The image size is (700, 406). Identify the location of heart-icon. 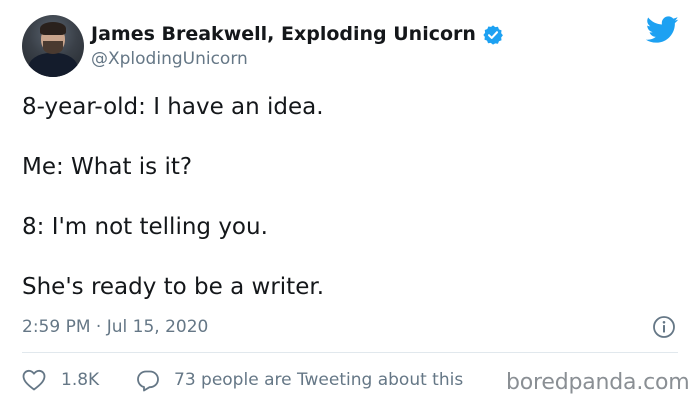
(34, 380).